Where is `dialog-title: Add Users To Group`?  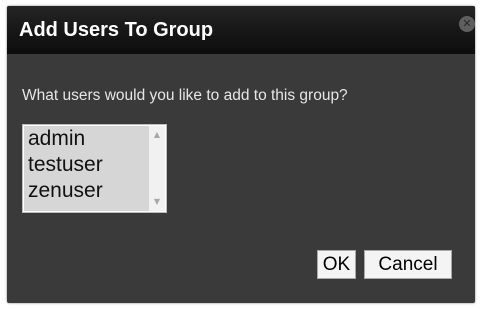
dialog-title: Add Users To Group is located at coordinates (116, 30).